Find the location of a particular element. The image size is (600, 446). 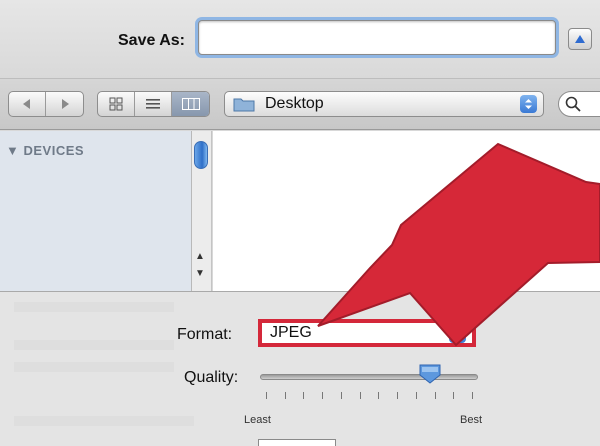

format-stepper is located at coordinates (457, 334).